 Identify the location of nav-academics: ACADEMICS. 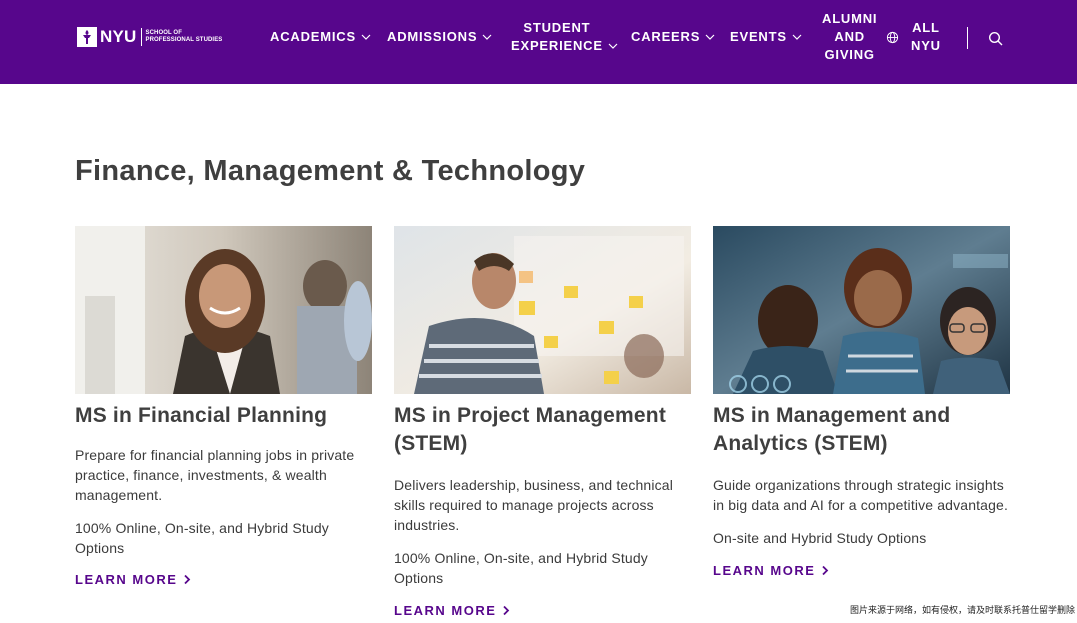
(321, 37).